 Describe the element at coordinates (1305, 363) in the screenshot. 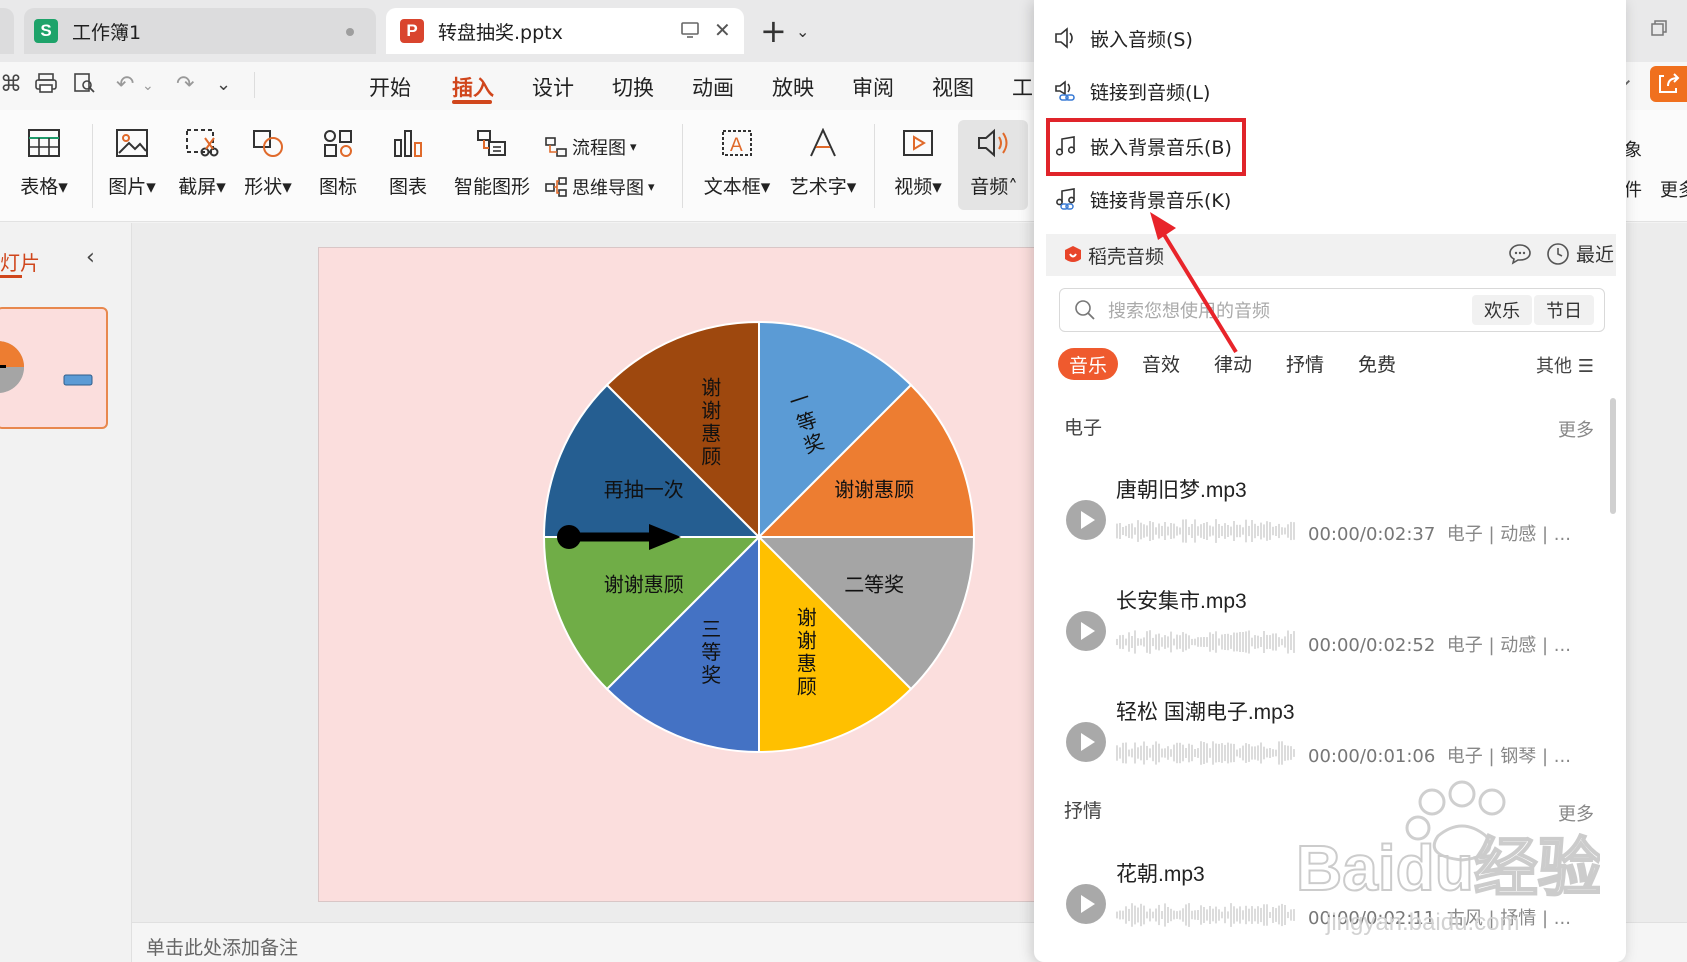

I see `category-lyrical: 抒情` at that location.